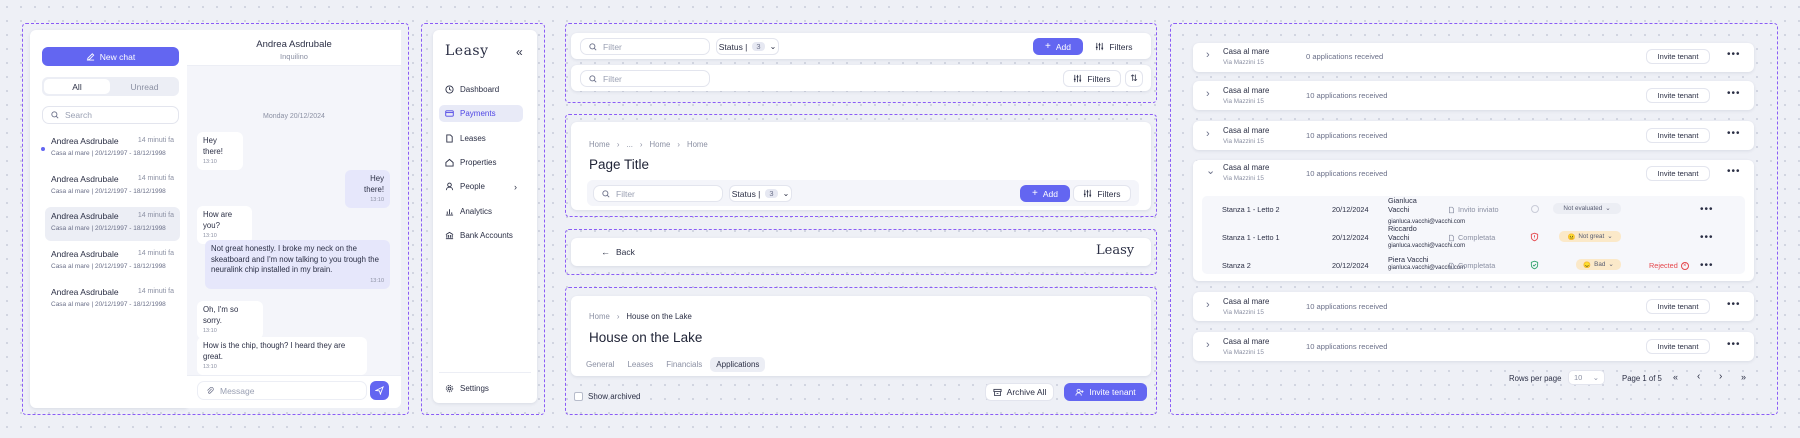 The width and height of the screenshot is (1800, 438). Describe the element at coordinates (481, 162) in the screenshot. I see `sidebar-item-properties: Properties` at that location.